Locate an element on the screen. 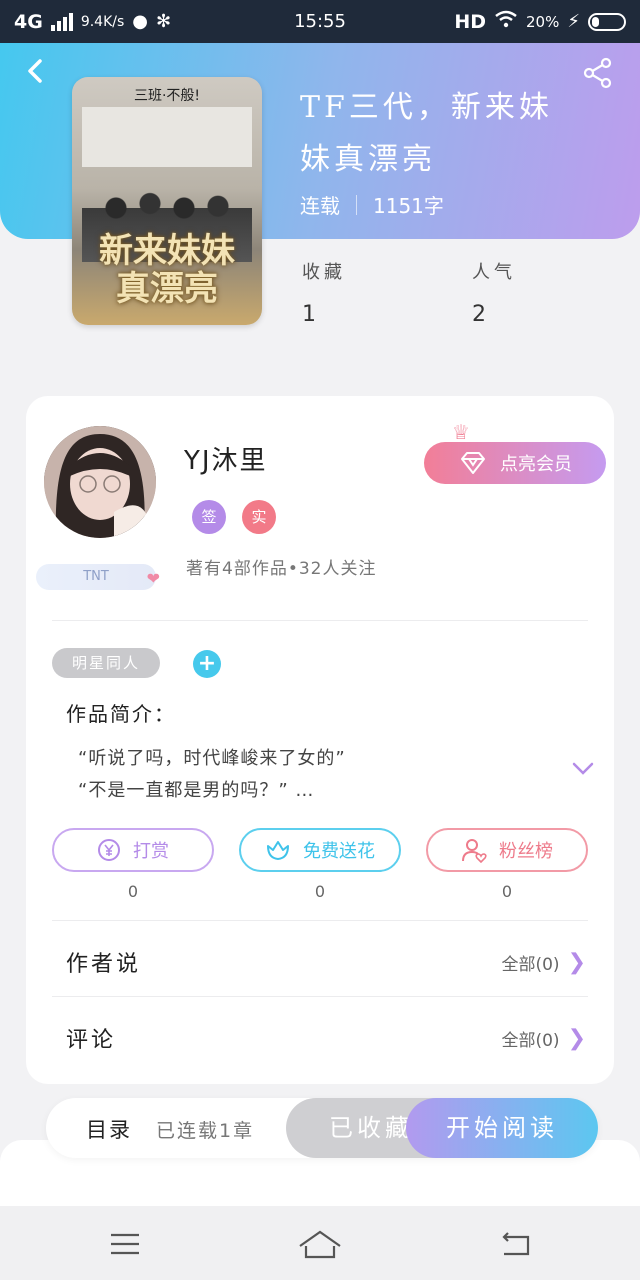 The width and height of the screenshot is (640, 1280). battery-percent: 20% is located at coordinates (543, 21).